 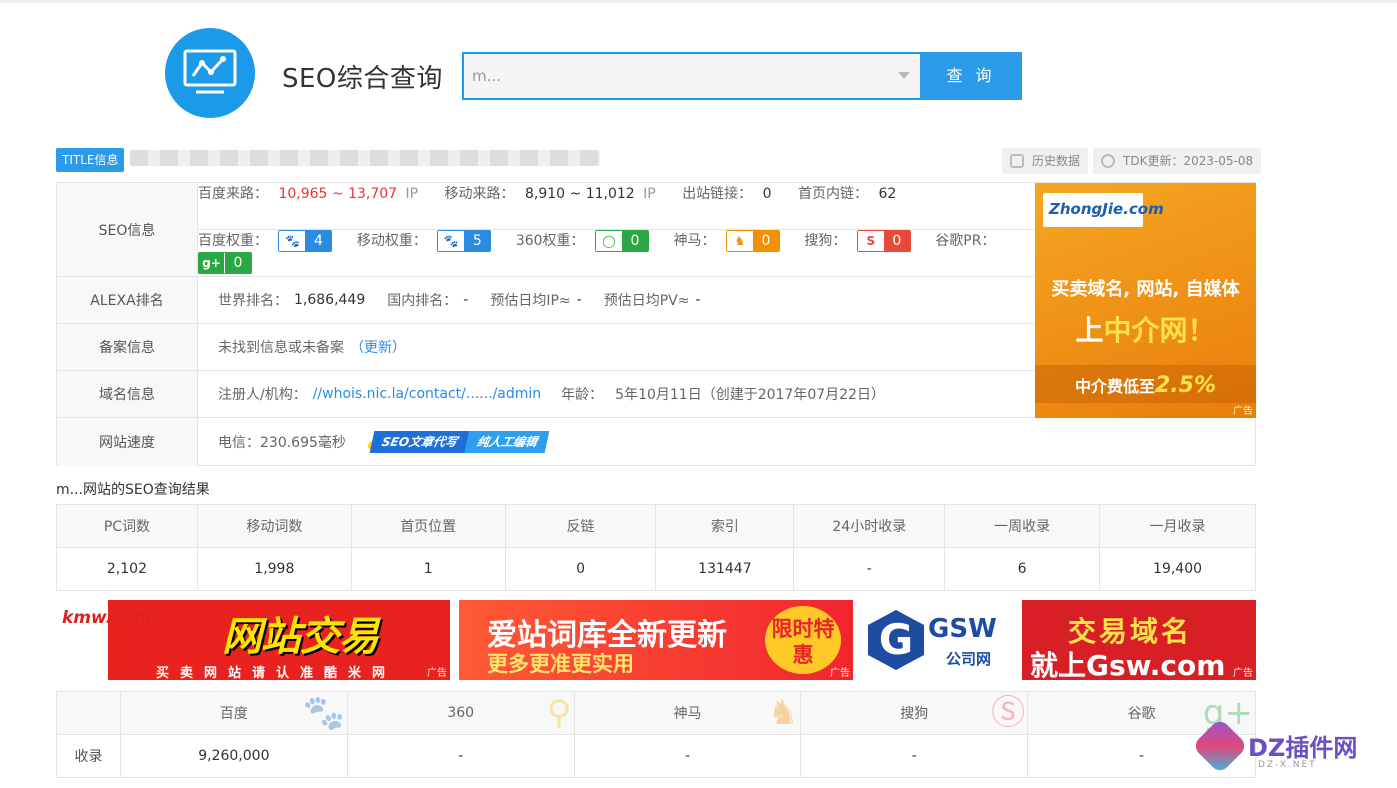 I want to click on page-title: SEO综合查询, so click(x=362, y=79).